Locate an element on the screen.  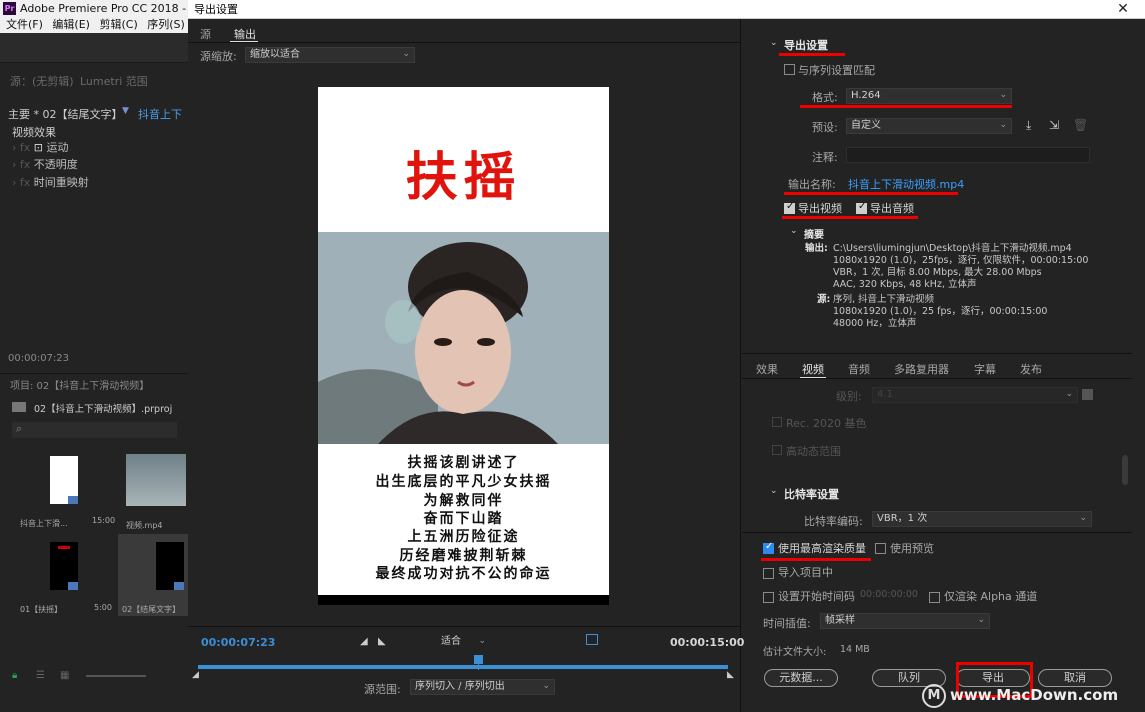
export-video-checkbox is located at coordinates (789, 207).